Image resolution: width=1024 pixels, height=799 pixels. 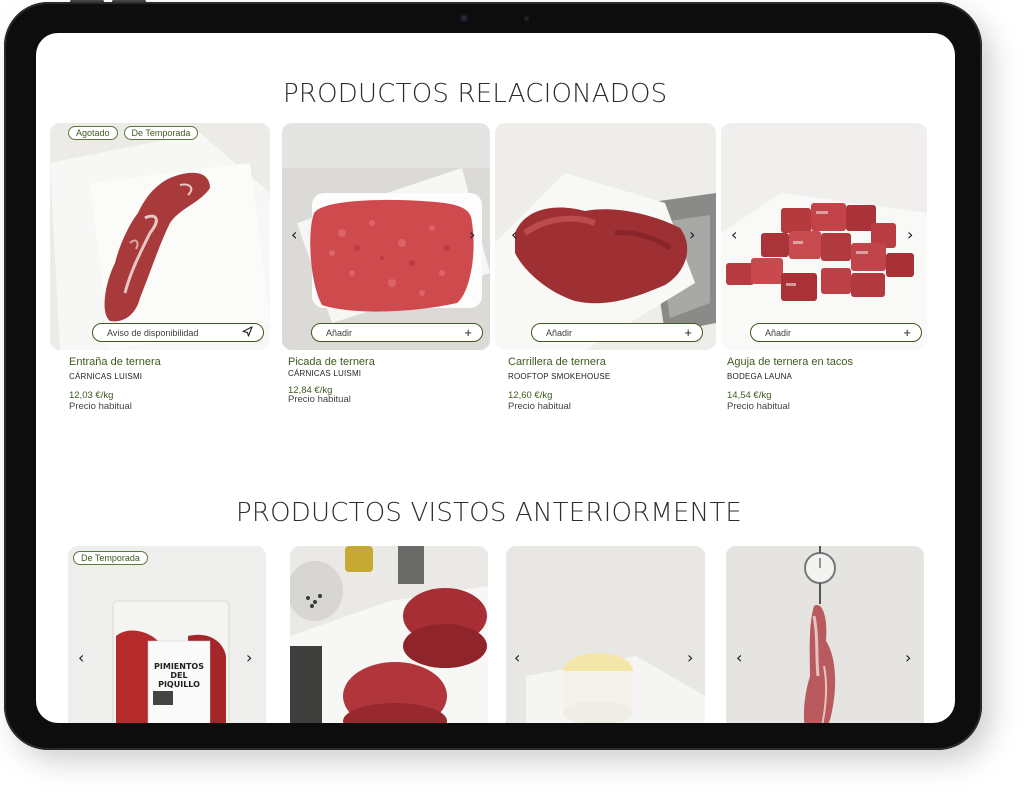 What do you see at coordinates (153, 332) in the screenshot?
I see `button-label: Aviso de disponibilidad` at bounding box center [153, 332].